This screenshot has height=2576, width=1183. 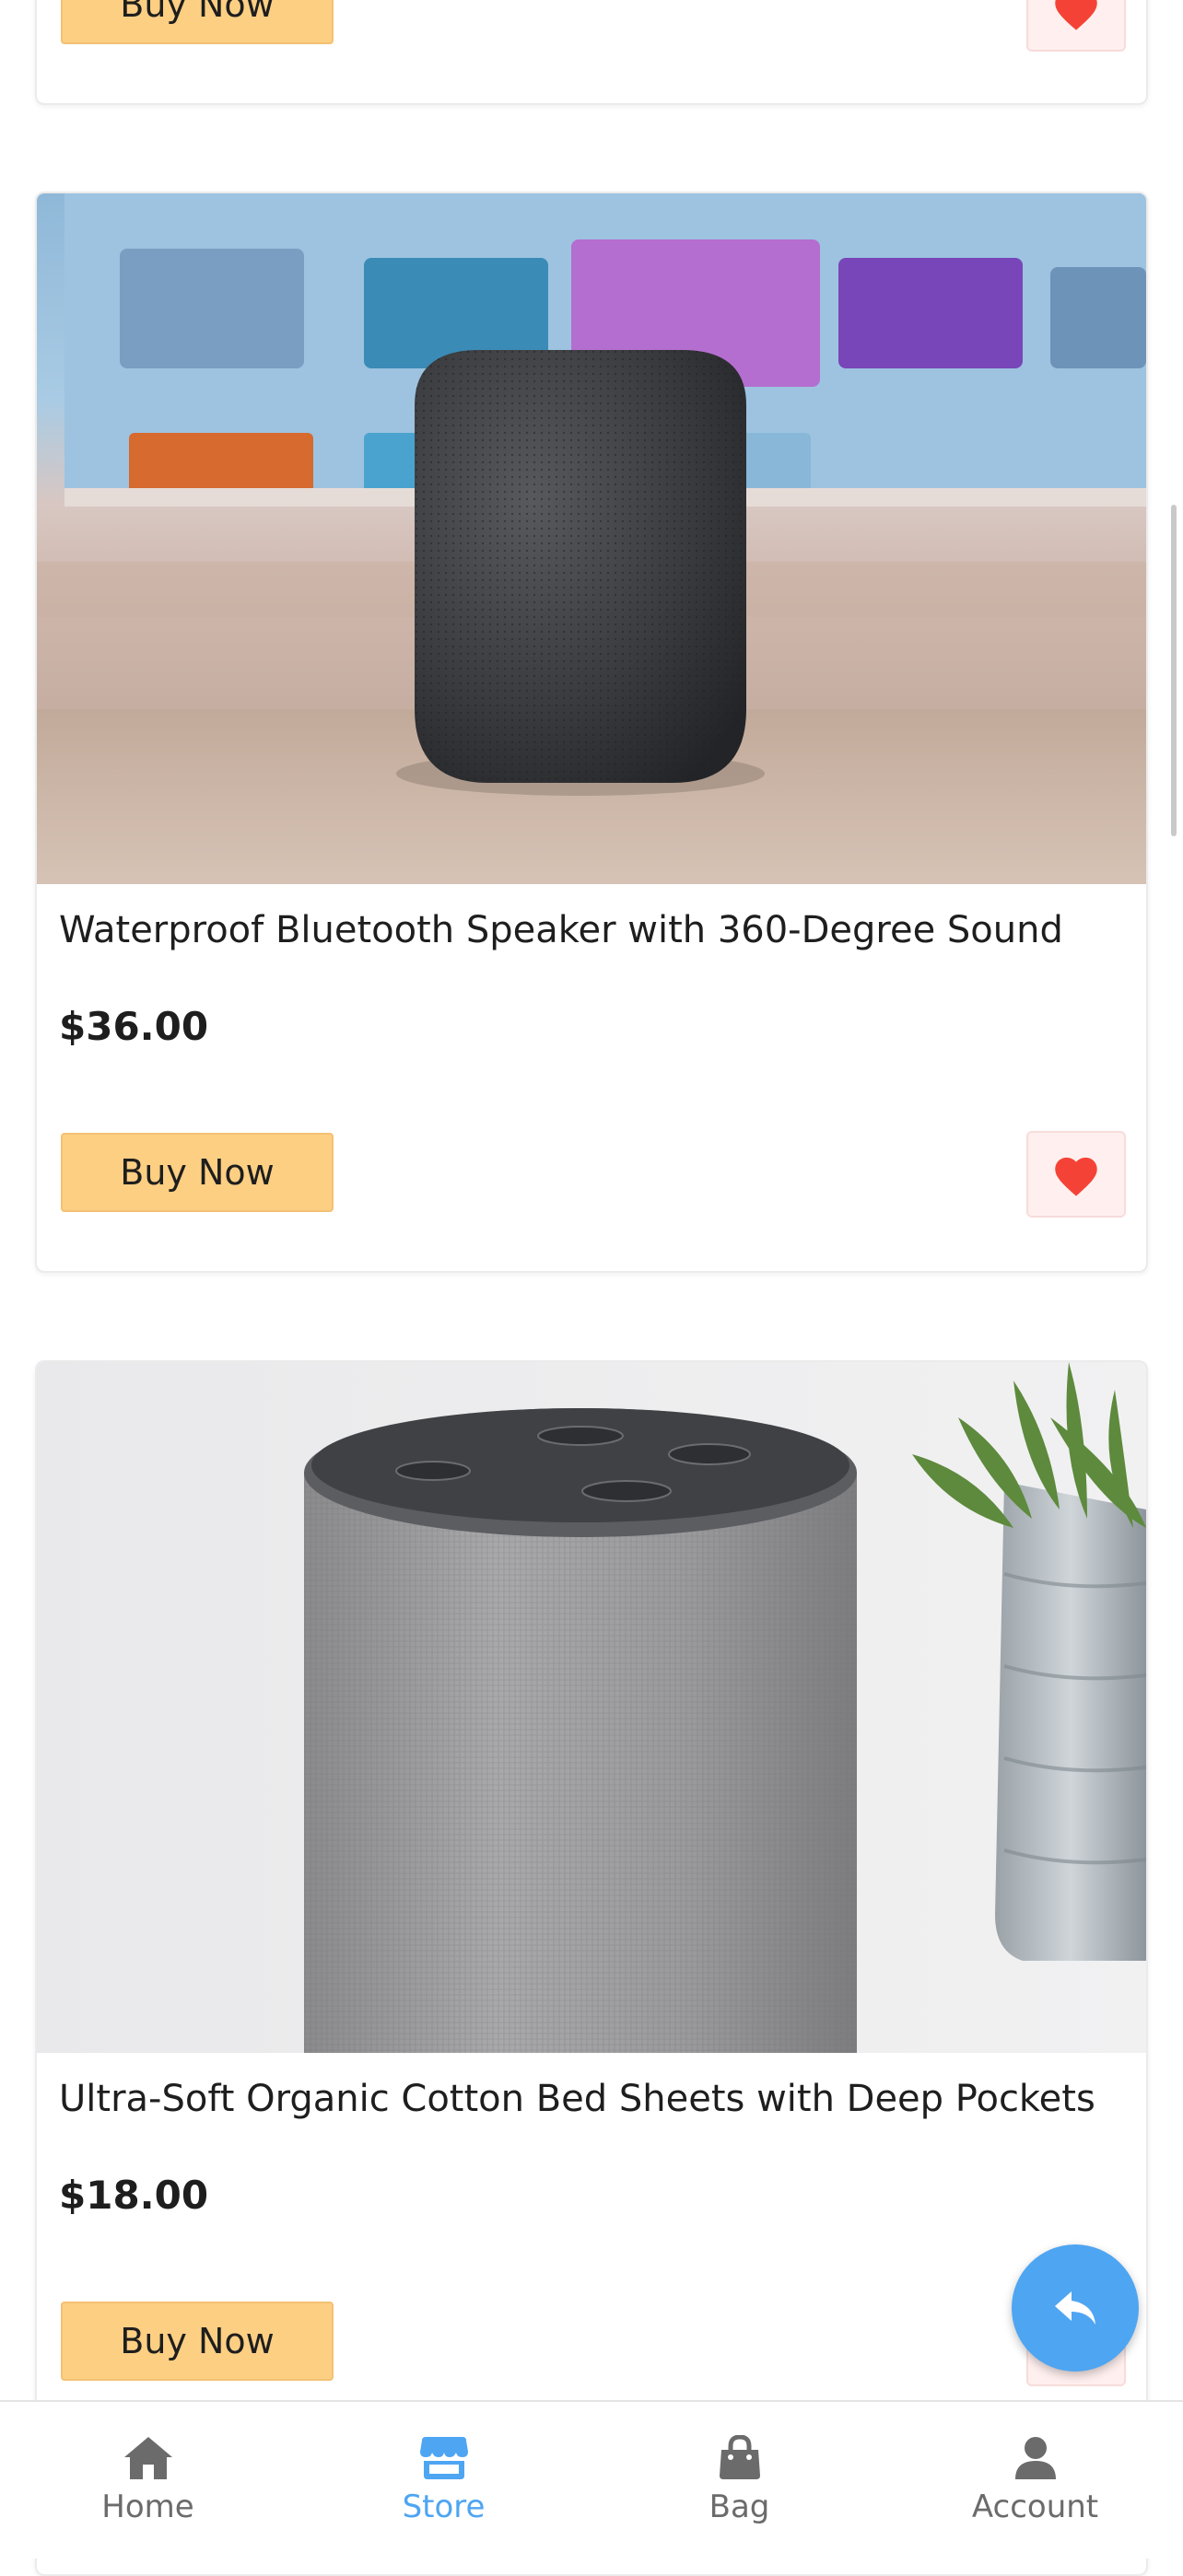 What do you see at coordinates (134, 1026) in the screenshot?
I see `product-price: $36.00` at bounding box center [134, 1026].